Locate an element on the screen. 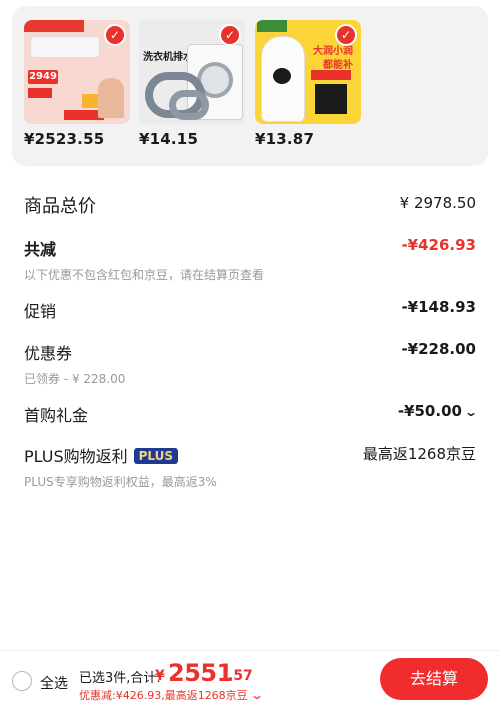 The height and width of the screenshot is (704, 500). total-price-value: ¥ 2978.50 is located at coordinates (437, 203).